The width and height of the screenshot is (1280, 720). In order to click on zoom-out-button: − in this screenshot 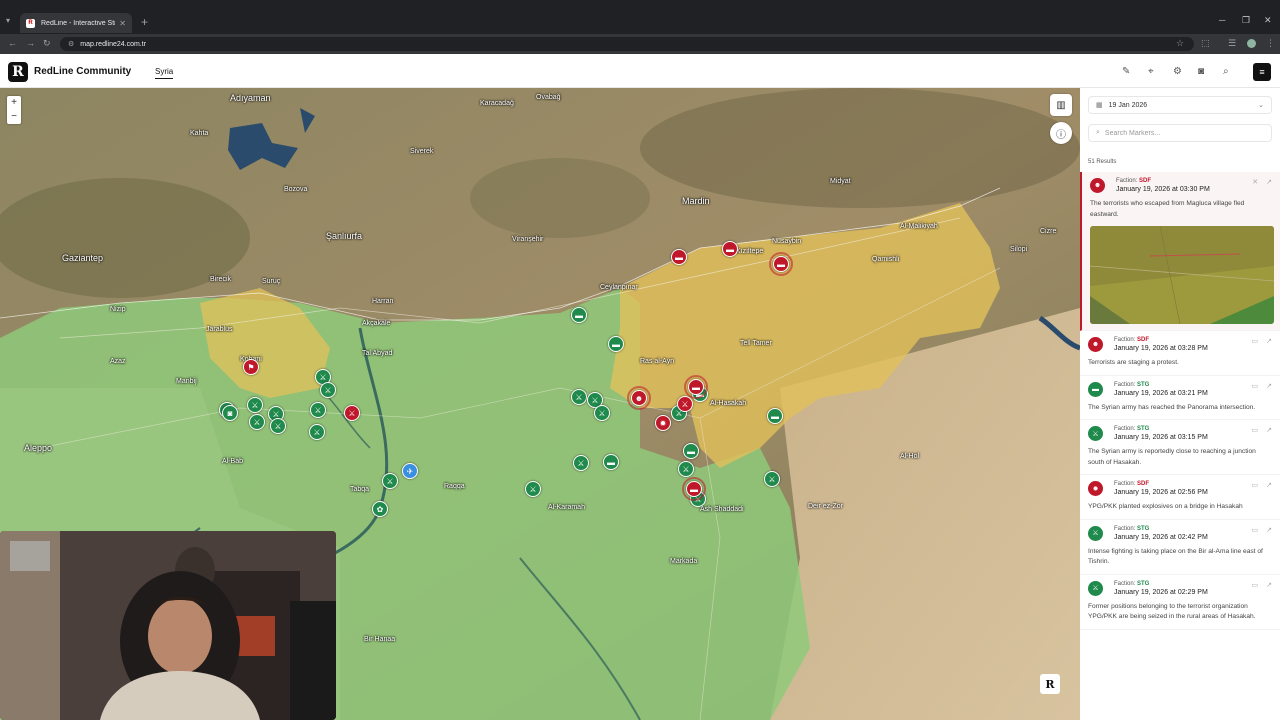, I will do `click(14, 117)`.